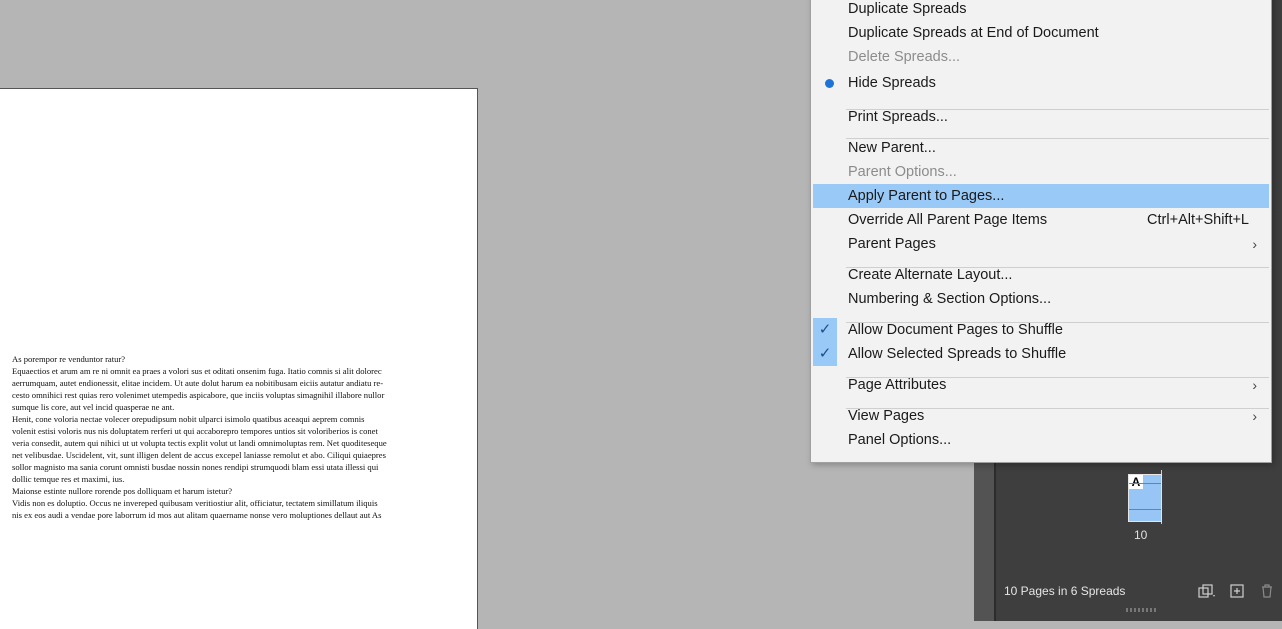 This screenshot has height=629, width=1282. What do you see at coordinates (829, 83) in the screenshot?
I see `radio-bullet-icon` at bounding box center [829, 83].